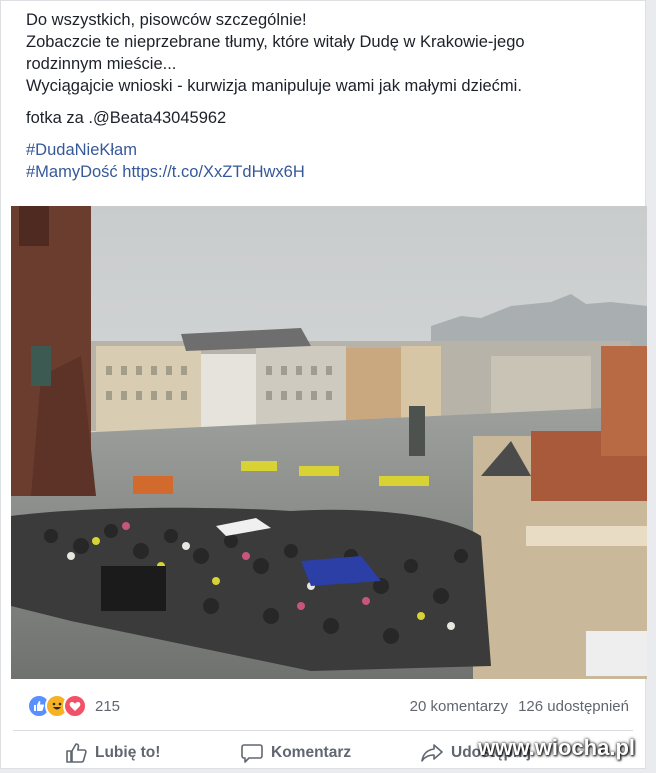 This screenshot has height=773, width=656. I want to click on comments-count: 20 komentarzy, so click(459, 706).